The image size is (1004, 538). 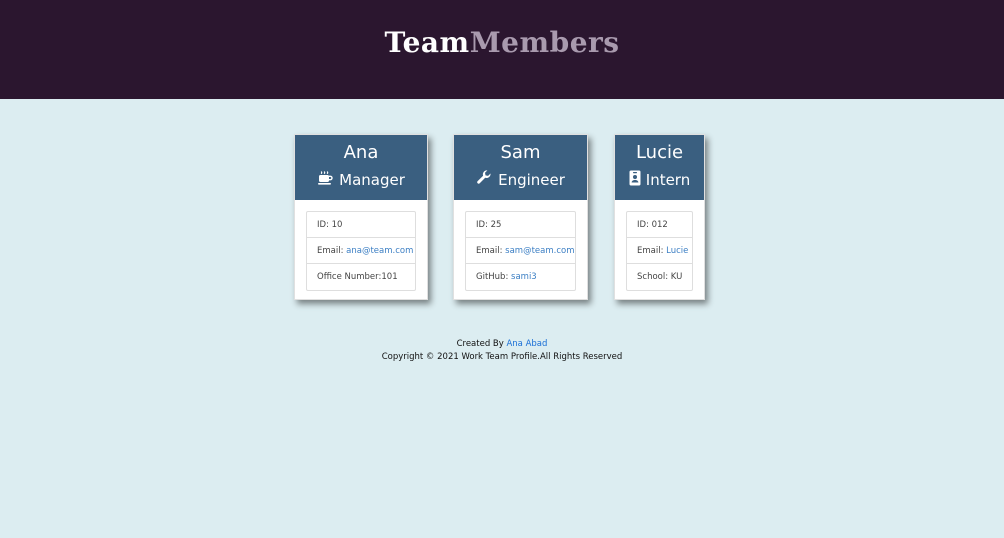 I want to click on coffee-icon, so click(x=325, y=180).